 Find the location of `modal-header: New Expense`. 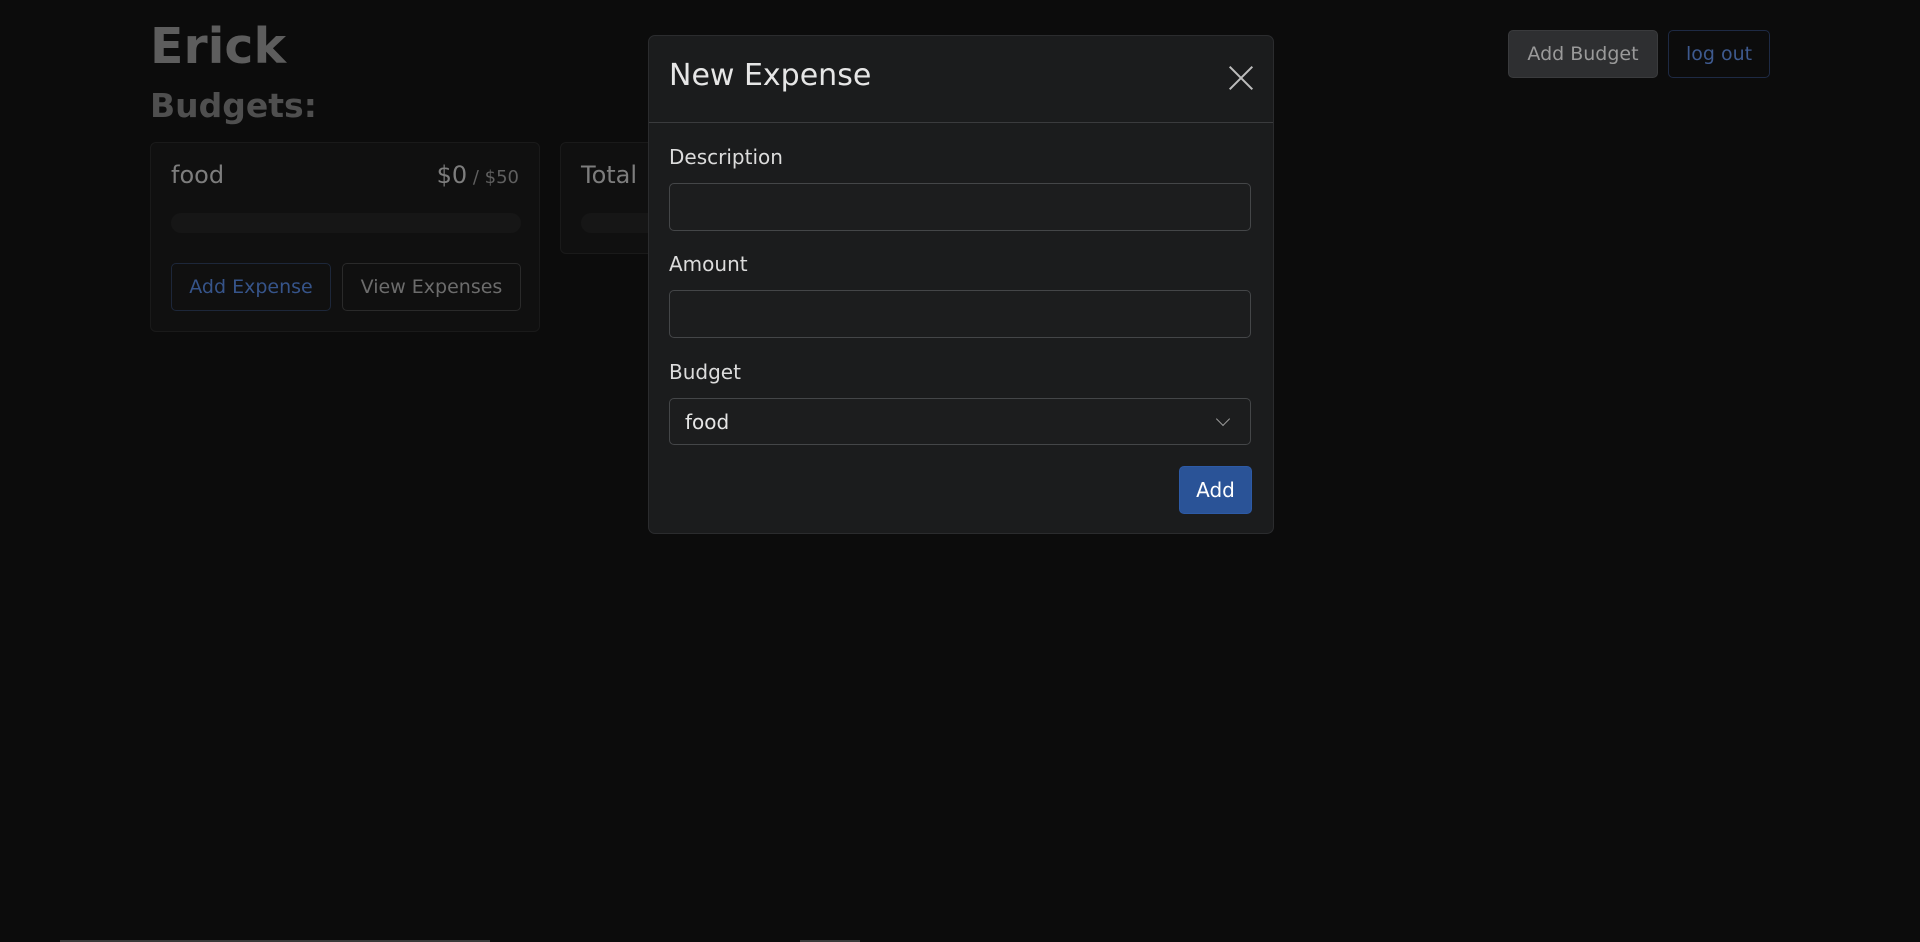

modal-header: New Expense is located at coordinates (961, 79).